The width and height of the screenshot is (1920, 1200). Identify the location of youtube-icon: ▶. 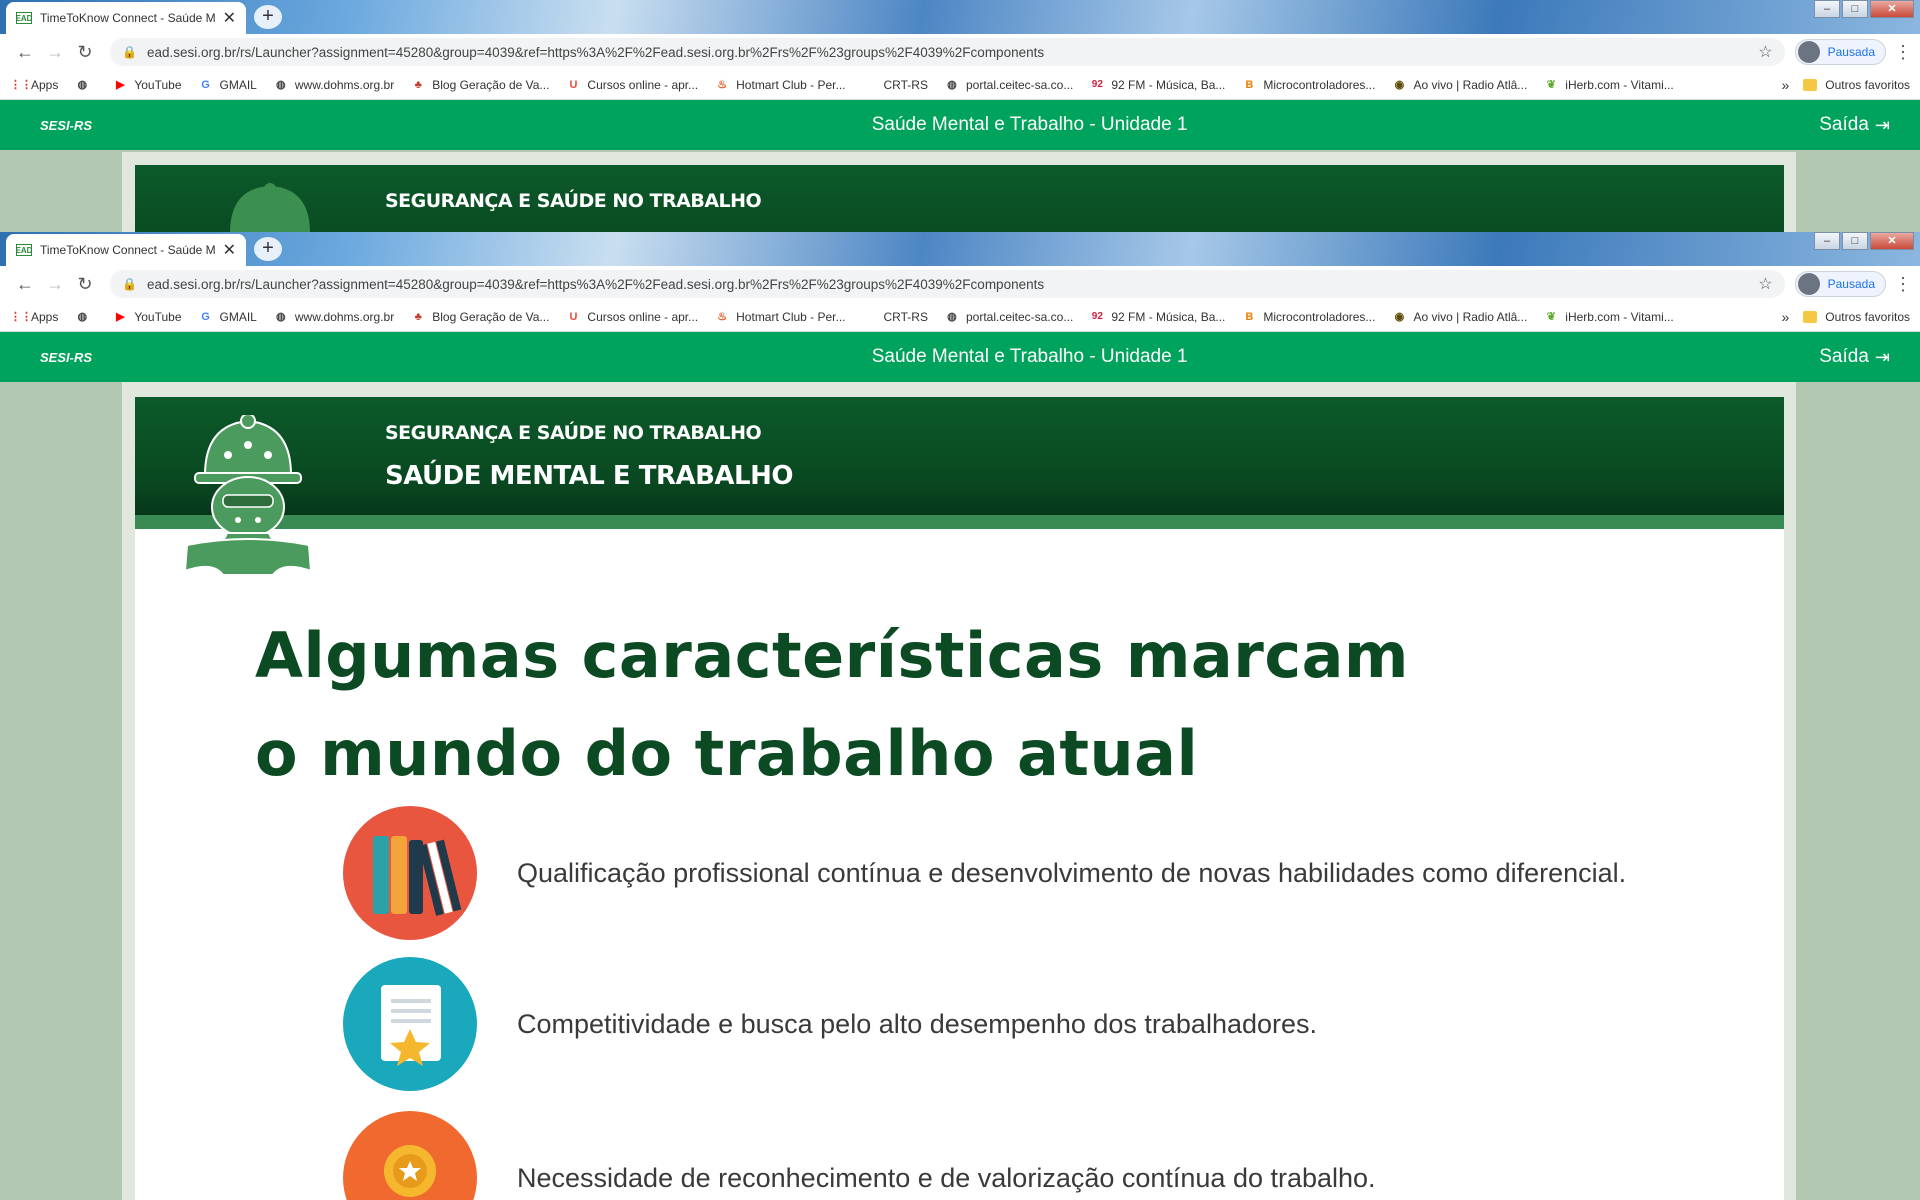
(120, 316).